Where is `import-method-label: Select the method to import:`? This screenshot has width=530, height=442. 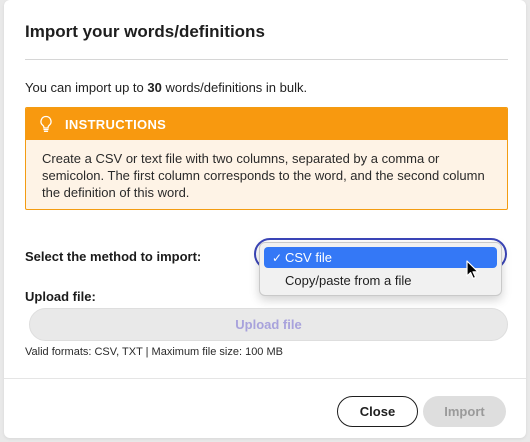
import-method-label: Select the method to import: is located at coordinates (113, 256).